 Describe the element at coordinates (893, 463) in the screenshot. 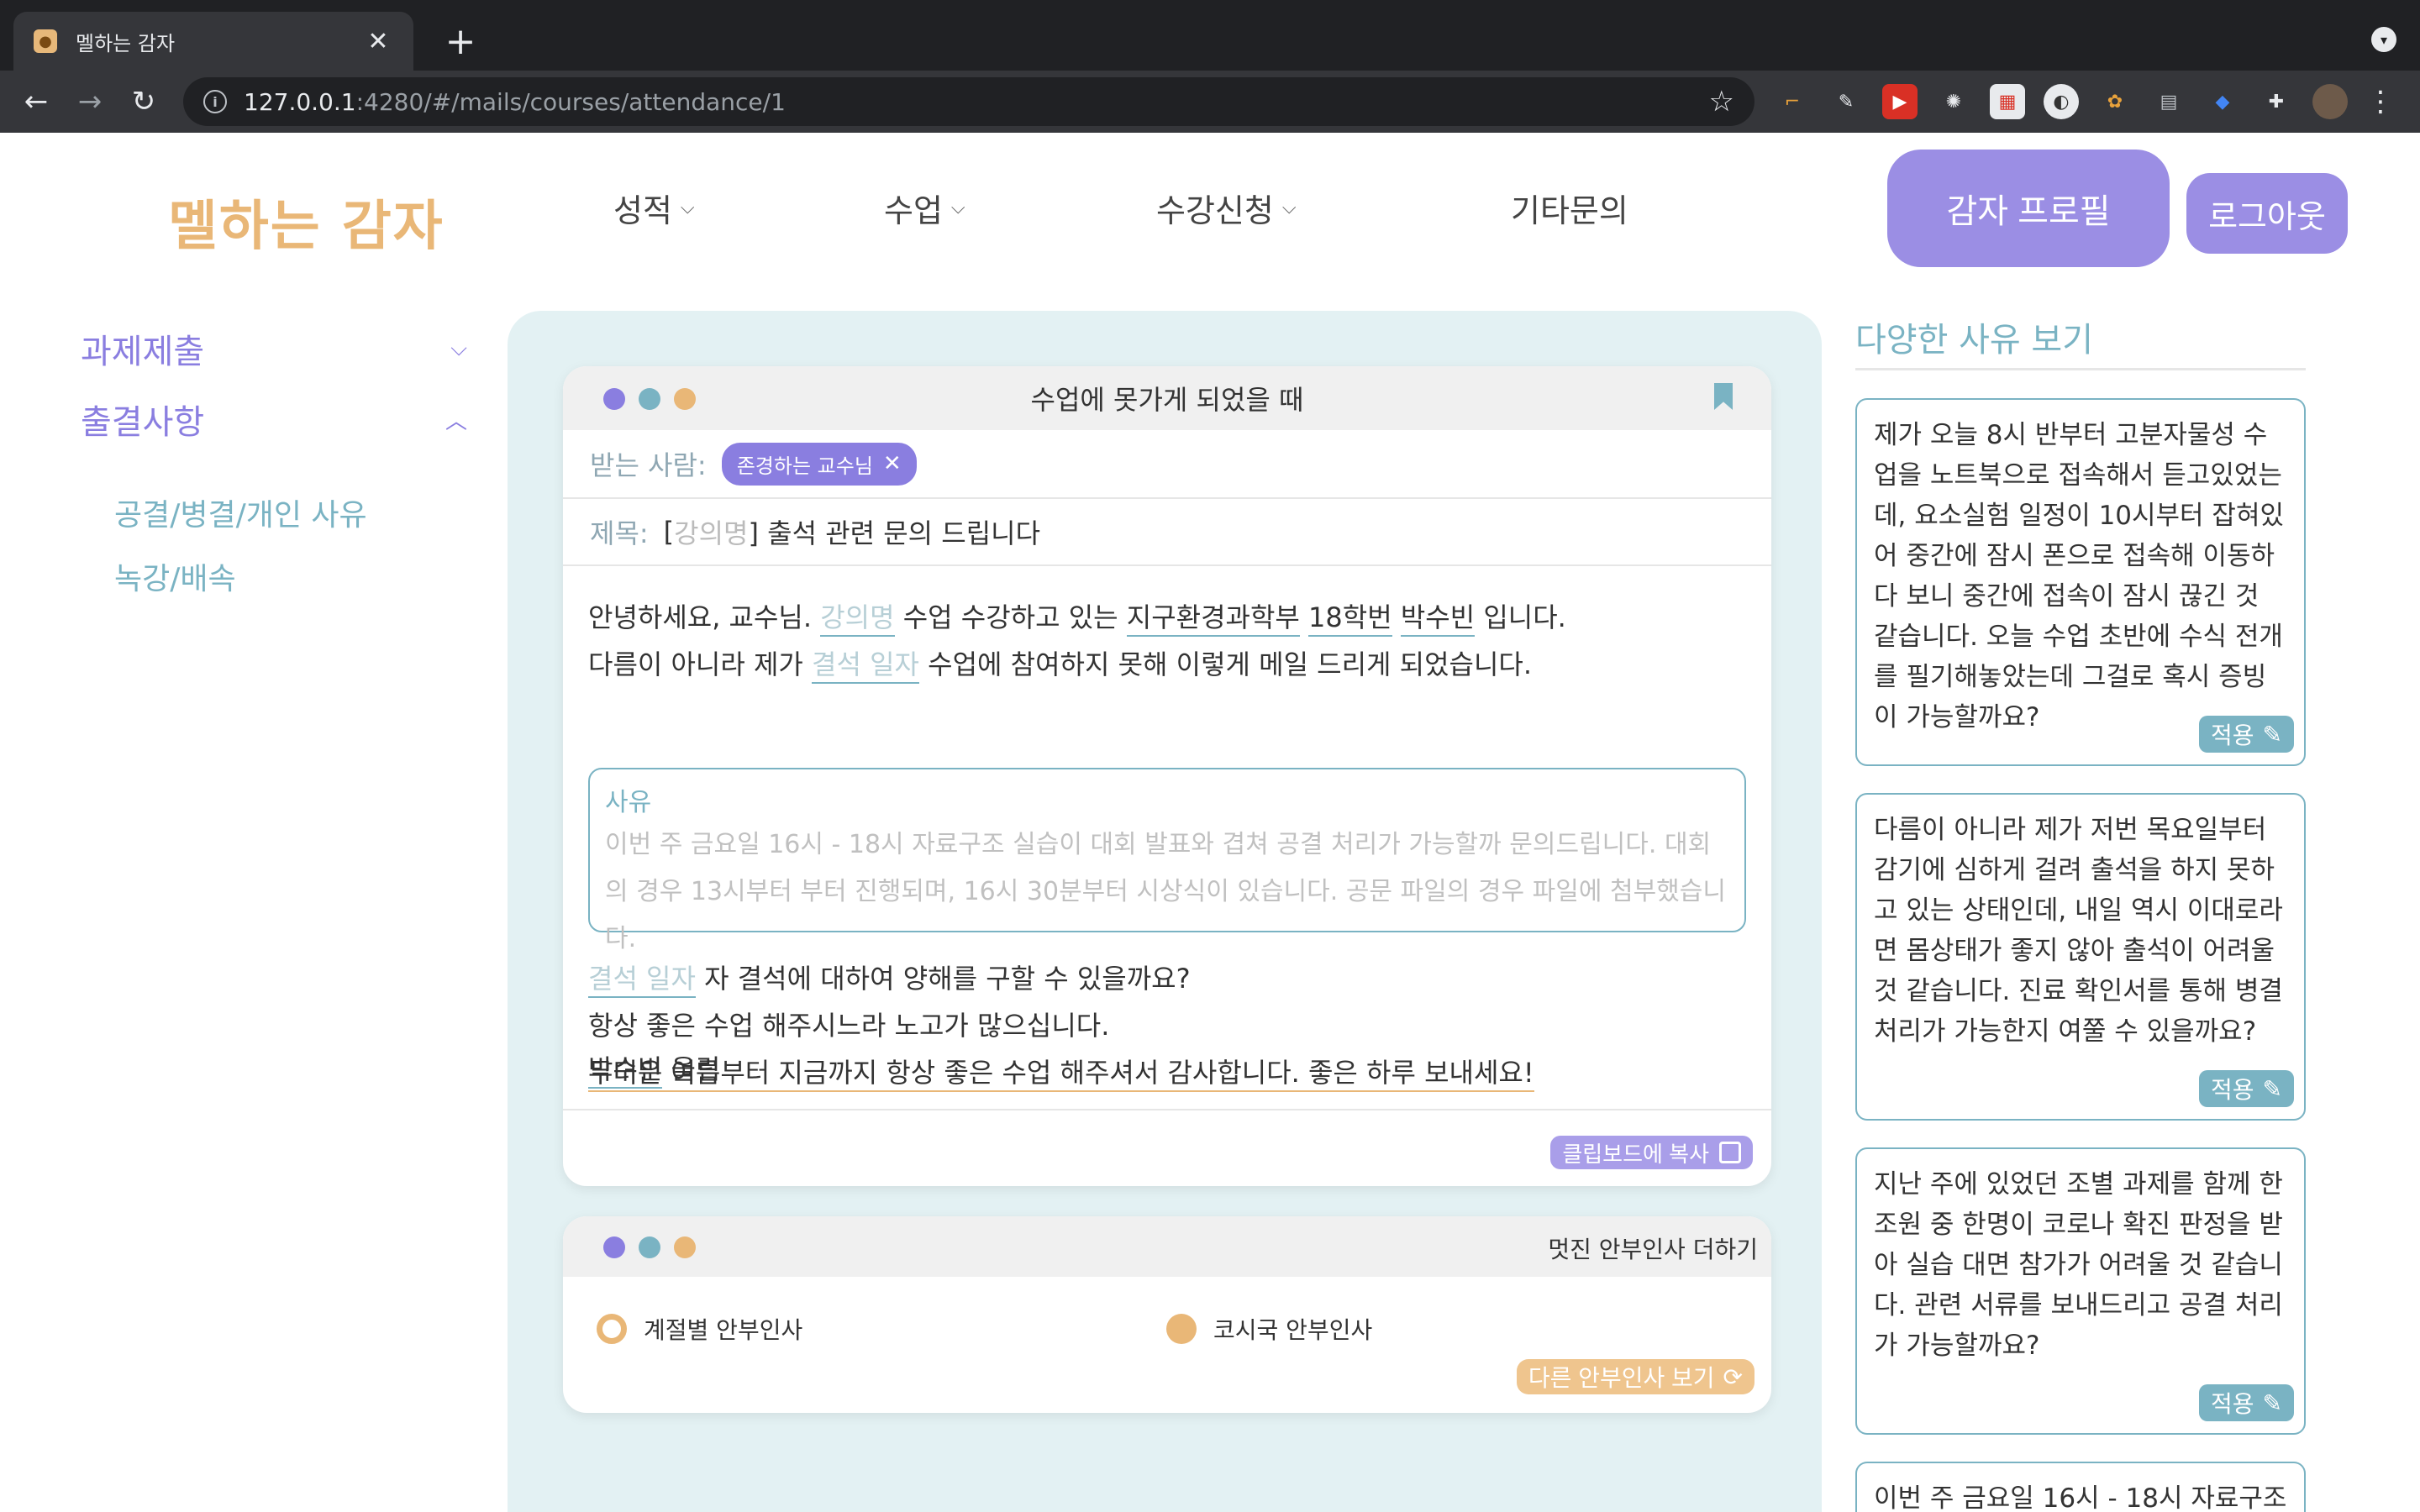

I see `remove-recipient-icon: ✕` at that location.